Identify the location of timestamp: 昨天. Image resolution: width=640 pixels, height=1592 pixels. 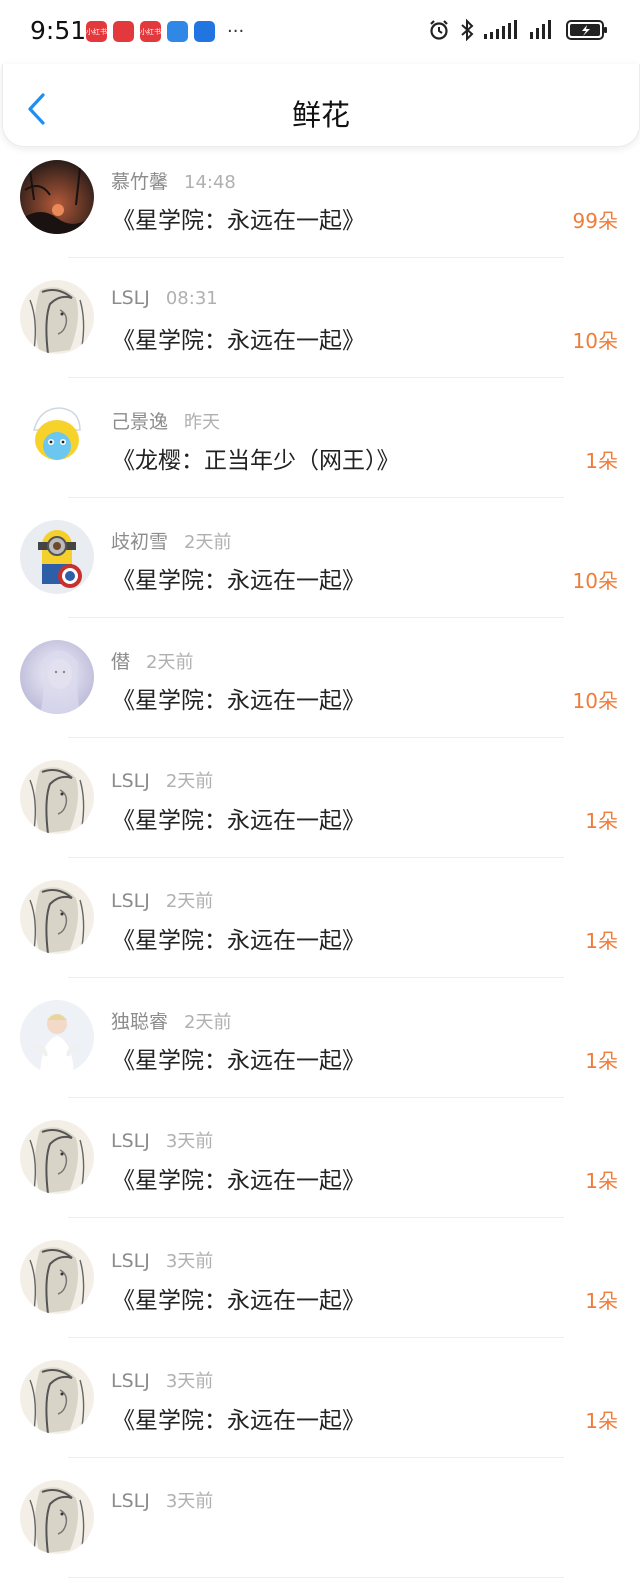
(202, 422).